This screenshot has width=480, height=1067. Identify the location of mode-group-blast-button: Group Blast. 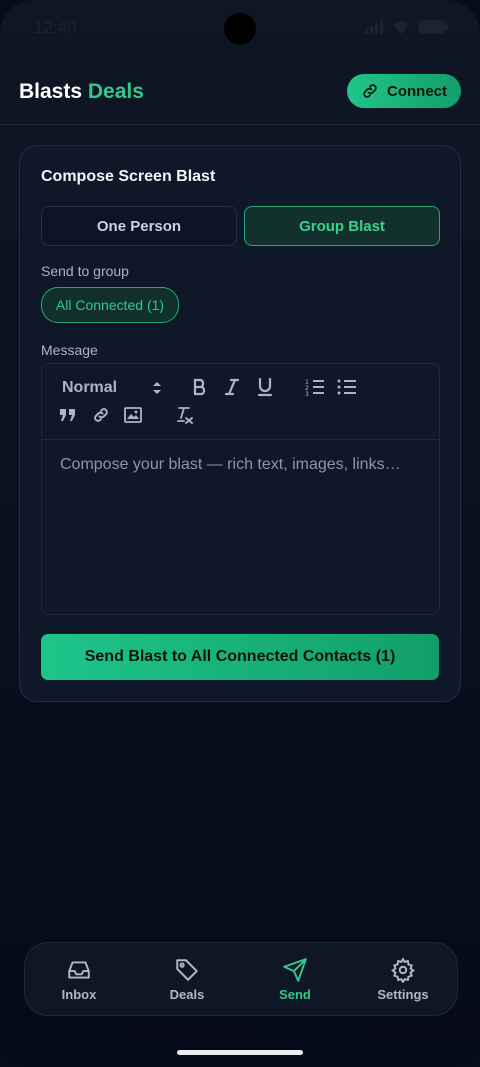
(342, 226).